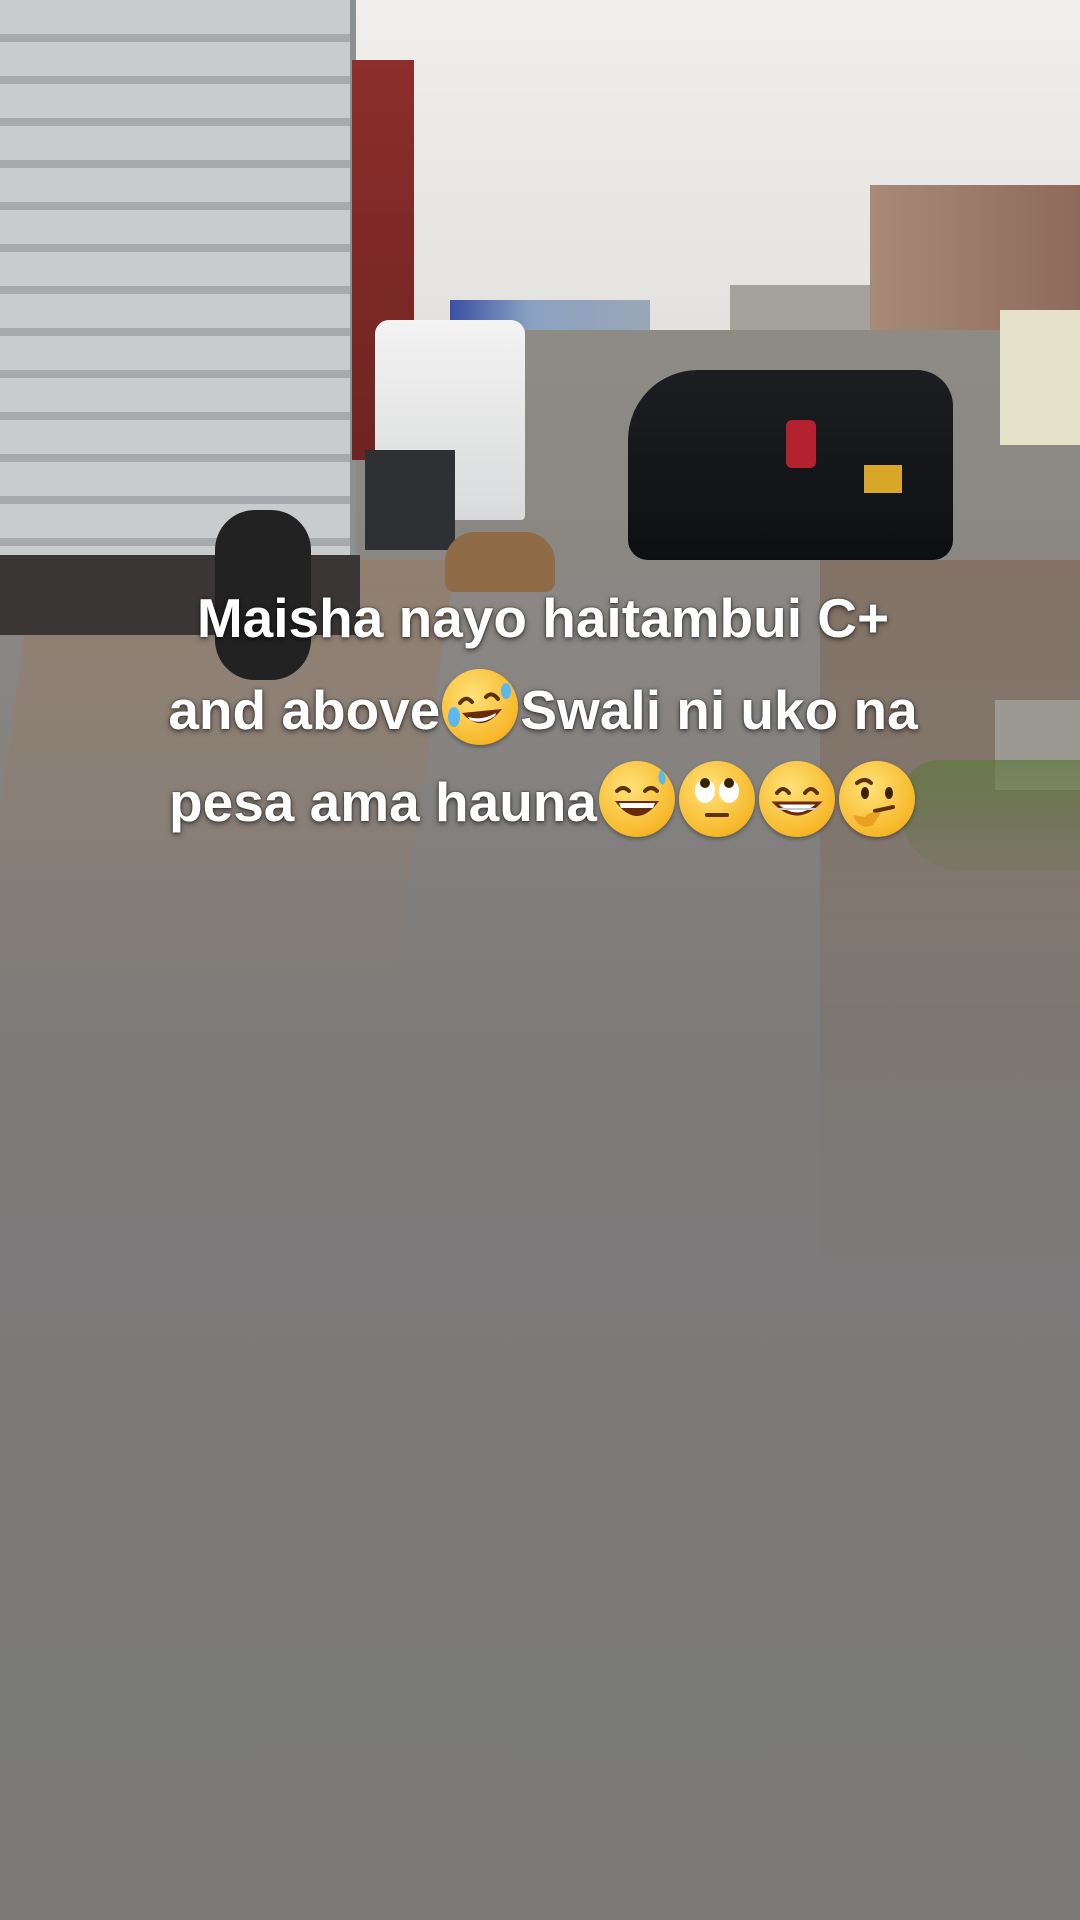 The width and height of the screenshot is (1080, 1920). Describe the element at coordinates (719, 710) in the screenshot. I see `caption-text-2b: Swali ni uko na` at that location.